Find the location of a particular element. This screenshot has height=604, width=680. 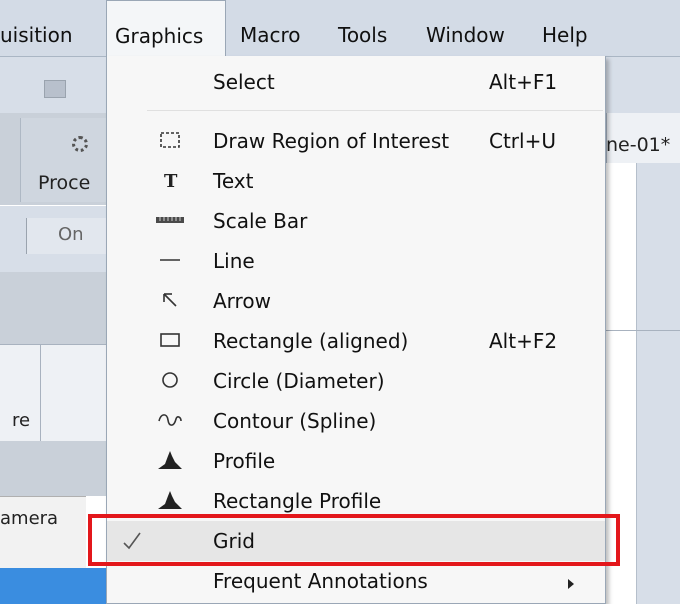

menu-item-scale-bar: Scale Bar is located at coordinates (356, 221).